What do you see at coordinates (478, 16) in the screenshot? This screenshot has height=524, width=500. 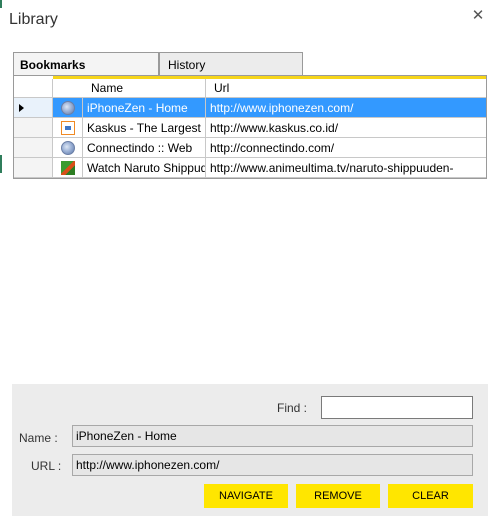 I see `close-icon: ✕` at bounding box center [478, 16].